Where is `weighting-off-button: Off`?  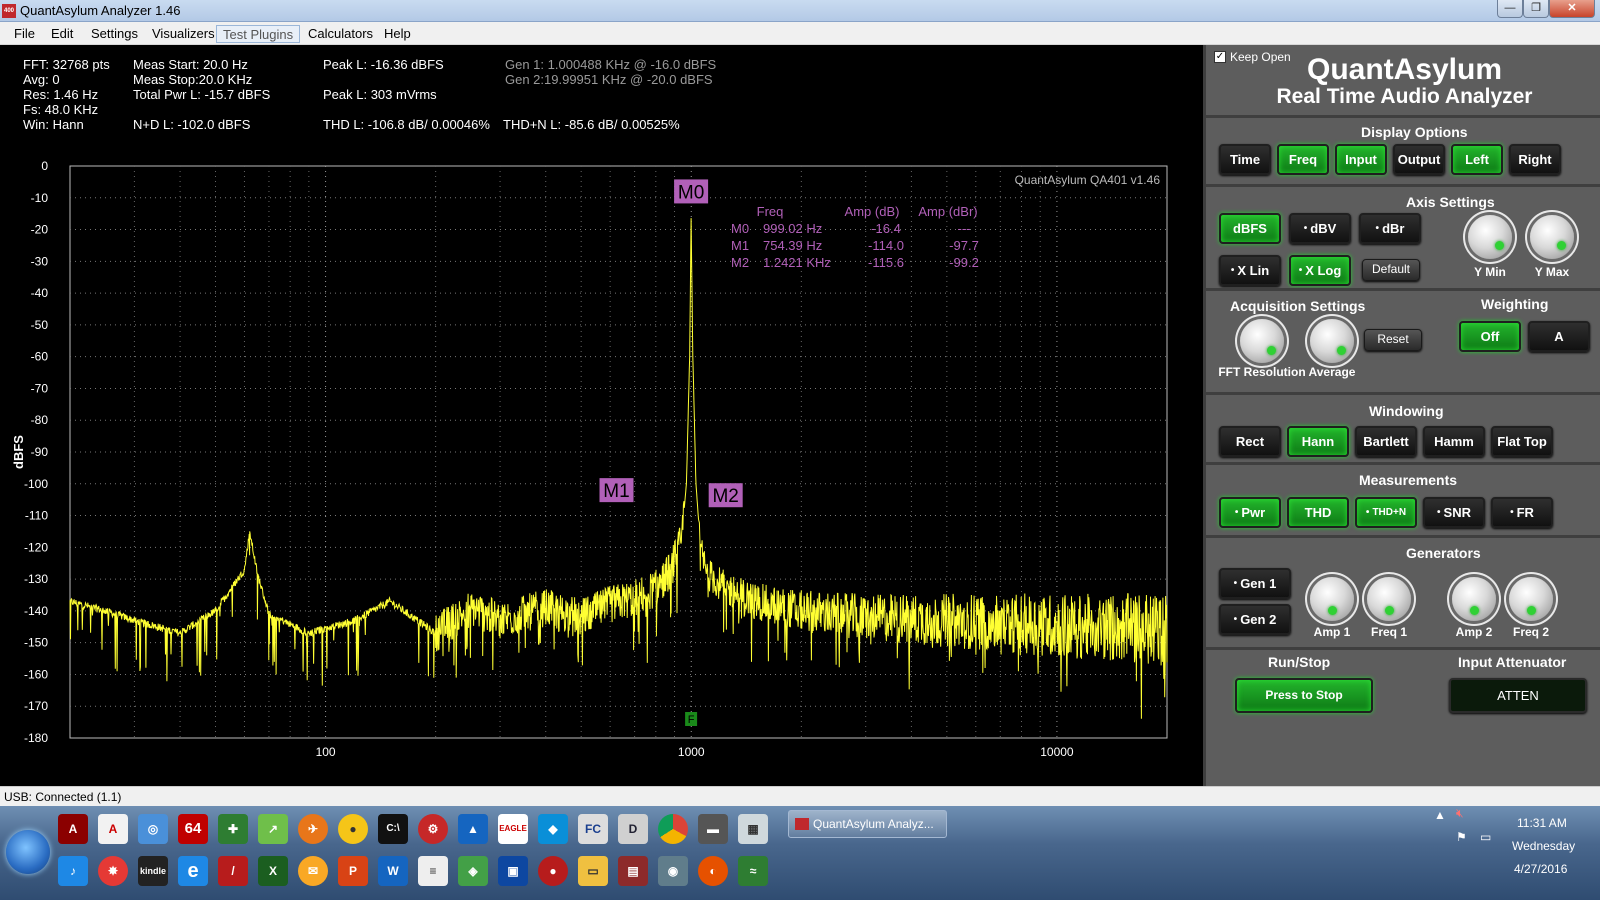
weighting-off-button: Off is located at coordinates (1490, 336).